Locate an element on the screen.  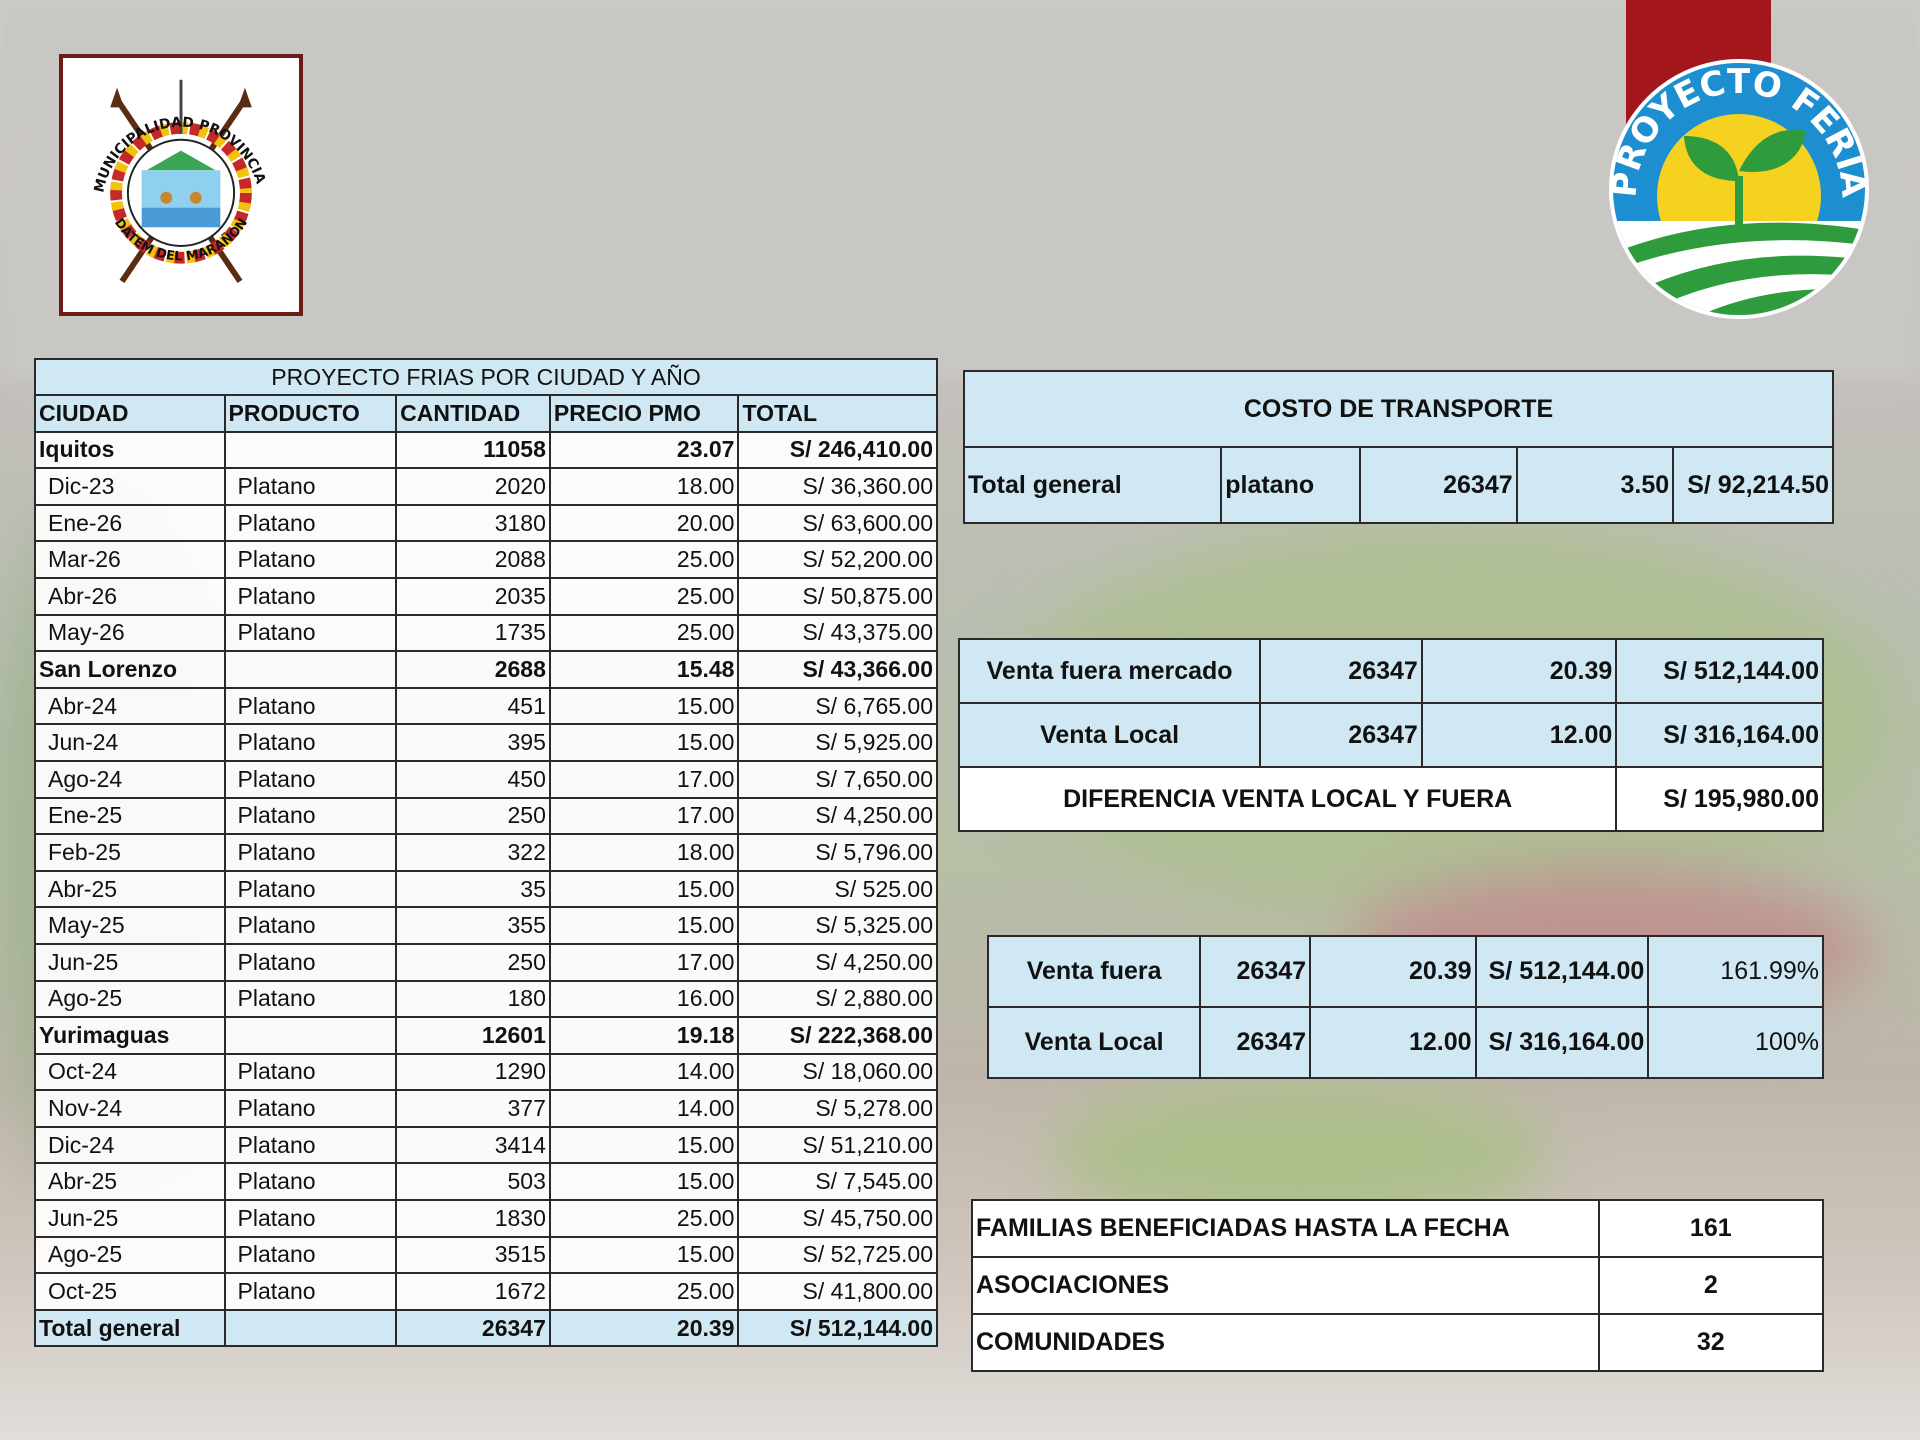
asociaciones-value: 2 is located at coordinates (1711, 1285).